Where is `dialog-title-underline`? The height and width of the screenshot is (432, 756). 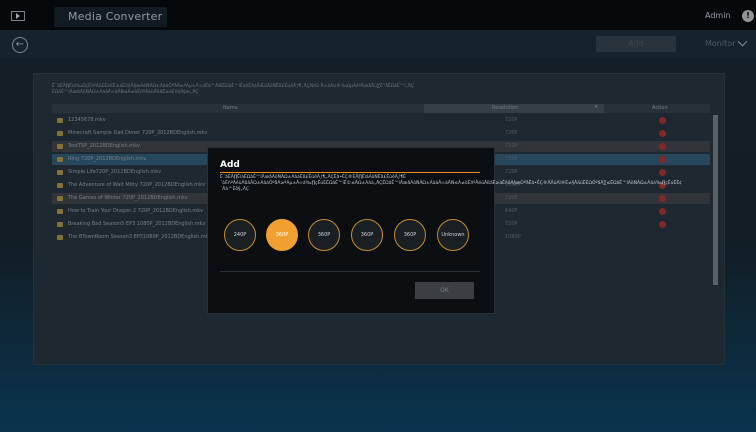
dialog-title-underline is located at coordinates (350, 172).